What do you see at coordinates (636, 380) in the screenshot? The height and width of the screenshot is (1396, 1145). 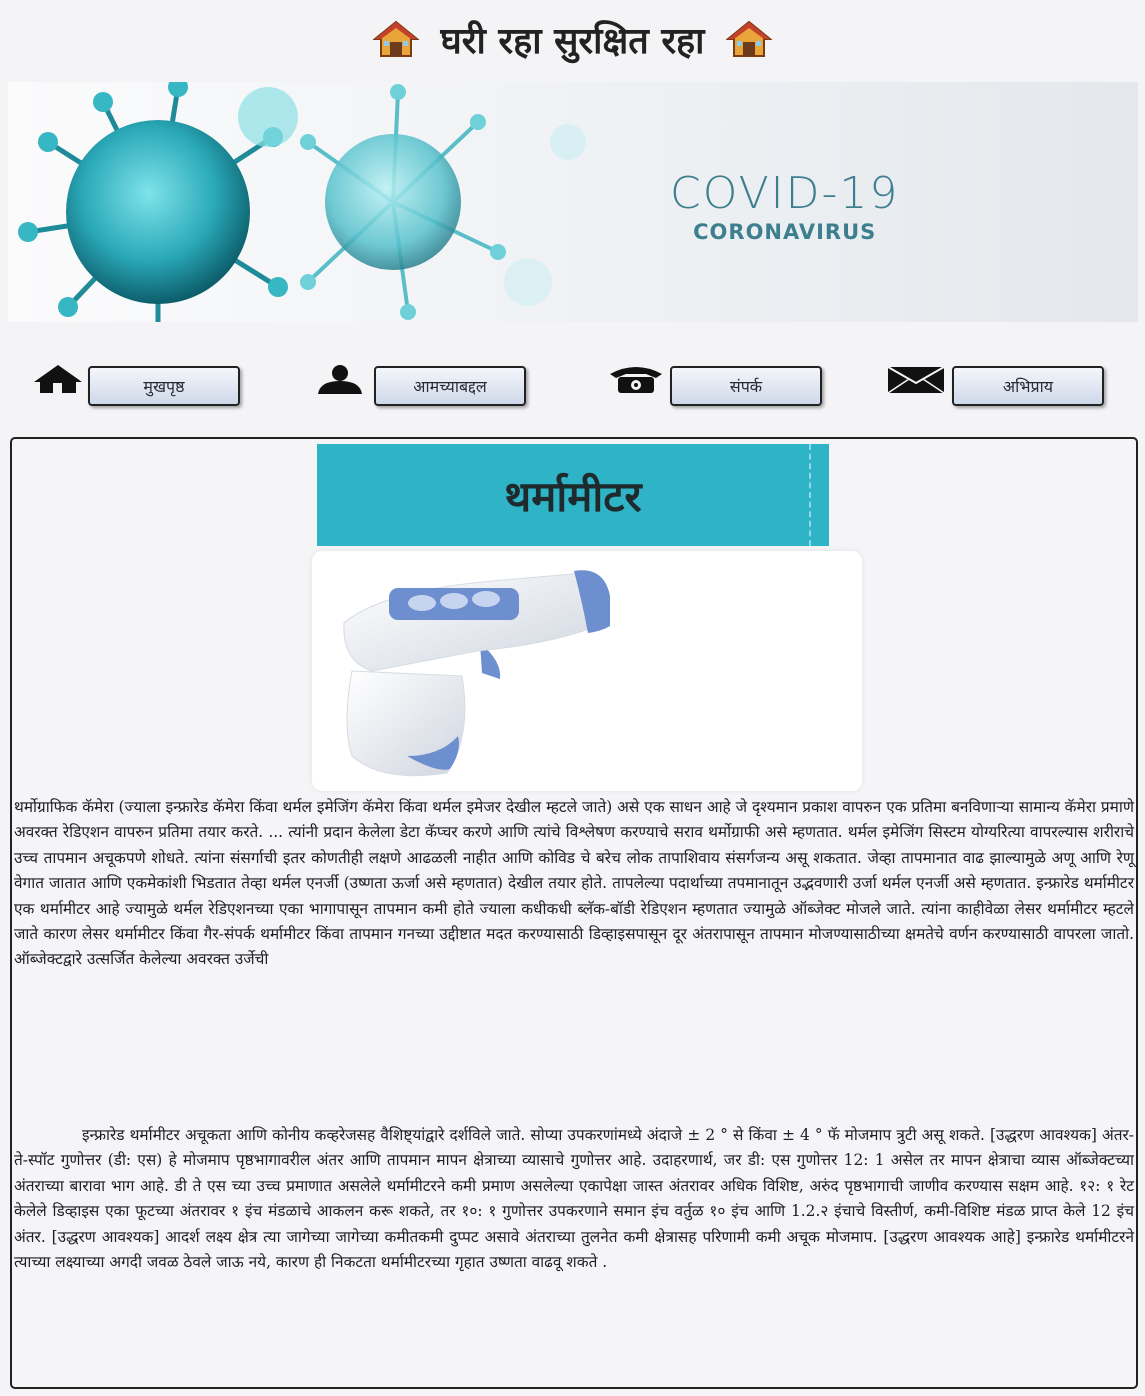 I see `phone-icon` at bounding box center [636, 380].